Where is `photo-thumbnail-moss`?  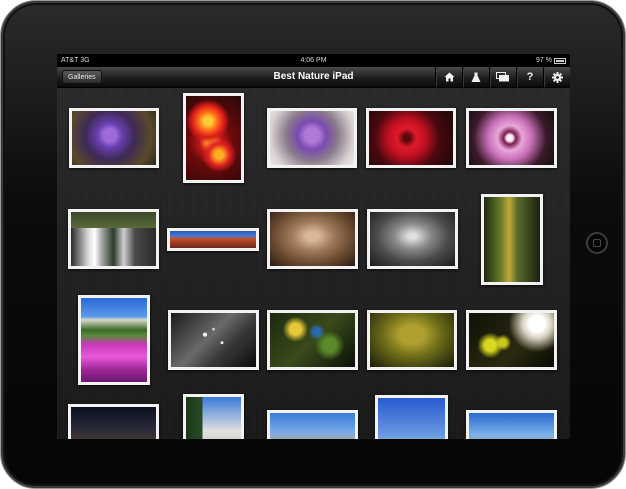
photo-thumbnail-moss is located at coordinates (412, 340).